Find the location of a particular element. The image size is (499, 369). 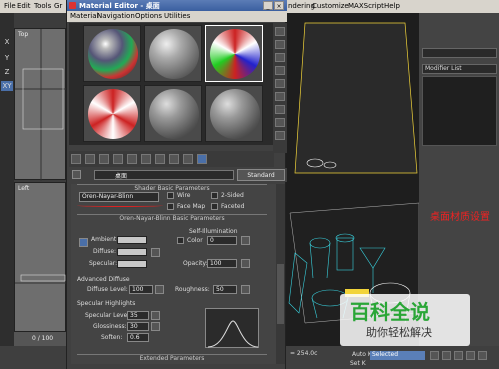

shader-type-dropdown: Oren-Nayar-Blinn is located at coordinates (119, 197).